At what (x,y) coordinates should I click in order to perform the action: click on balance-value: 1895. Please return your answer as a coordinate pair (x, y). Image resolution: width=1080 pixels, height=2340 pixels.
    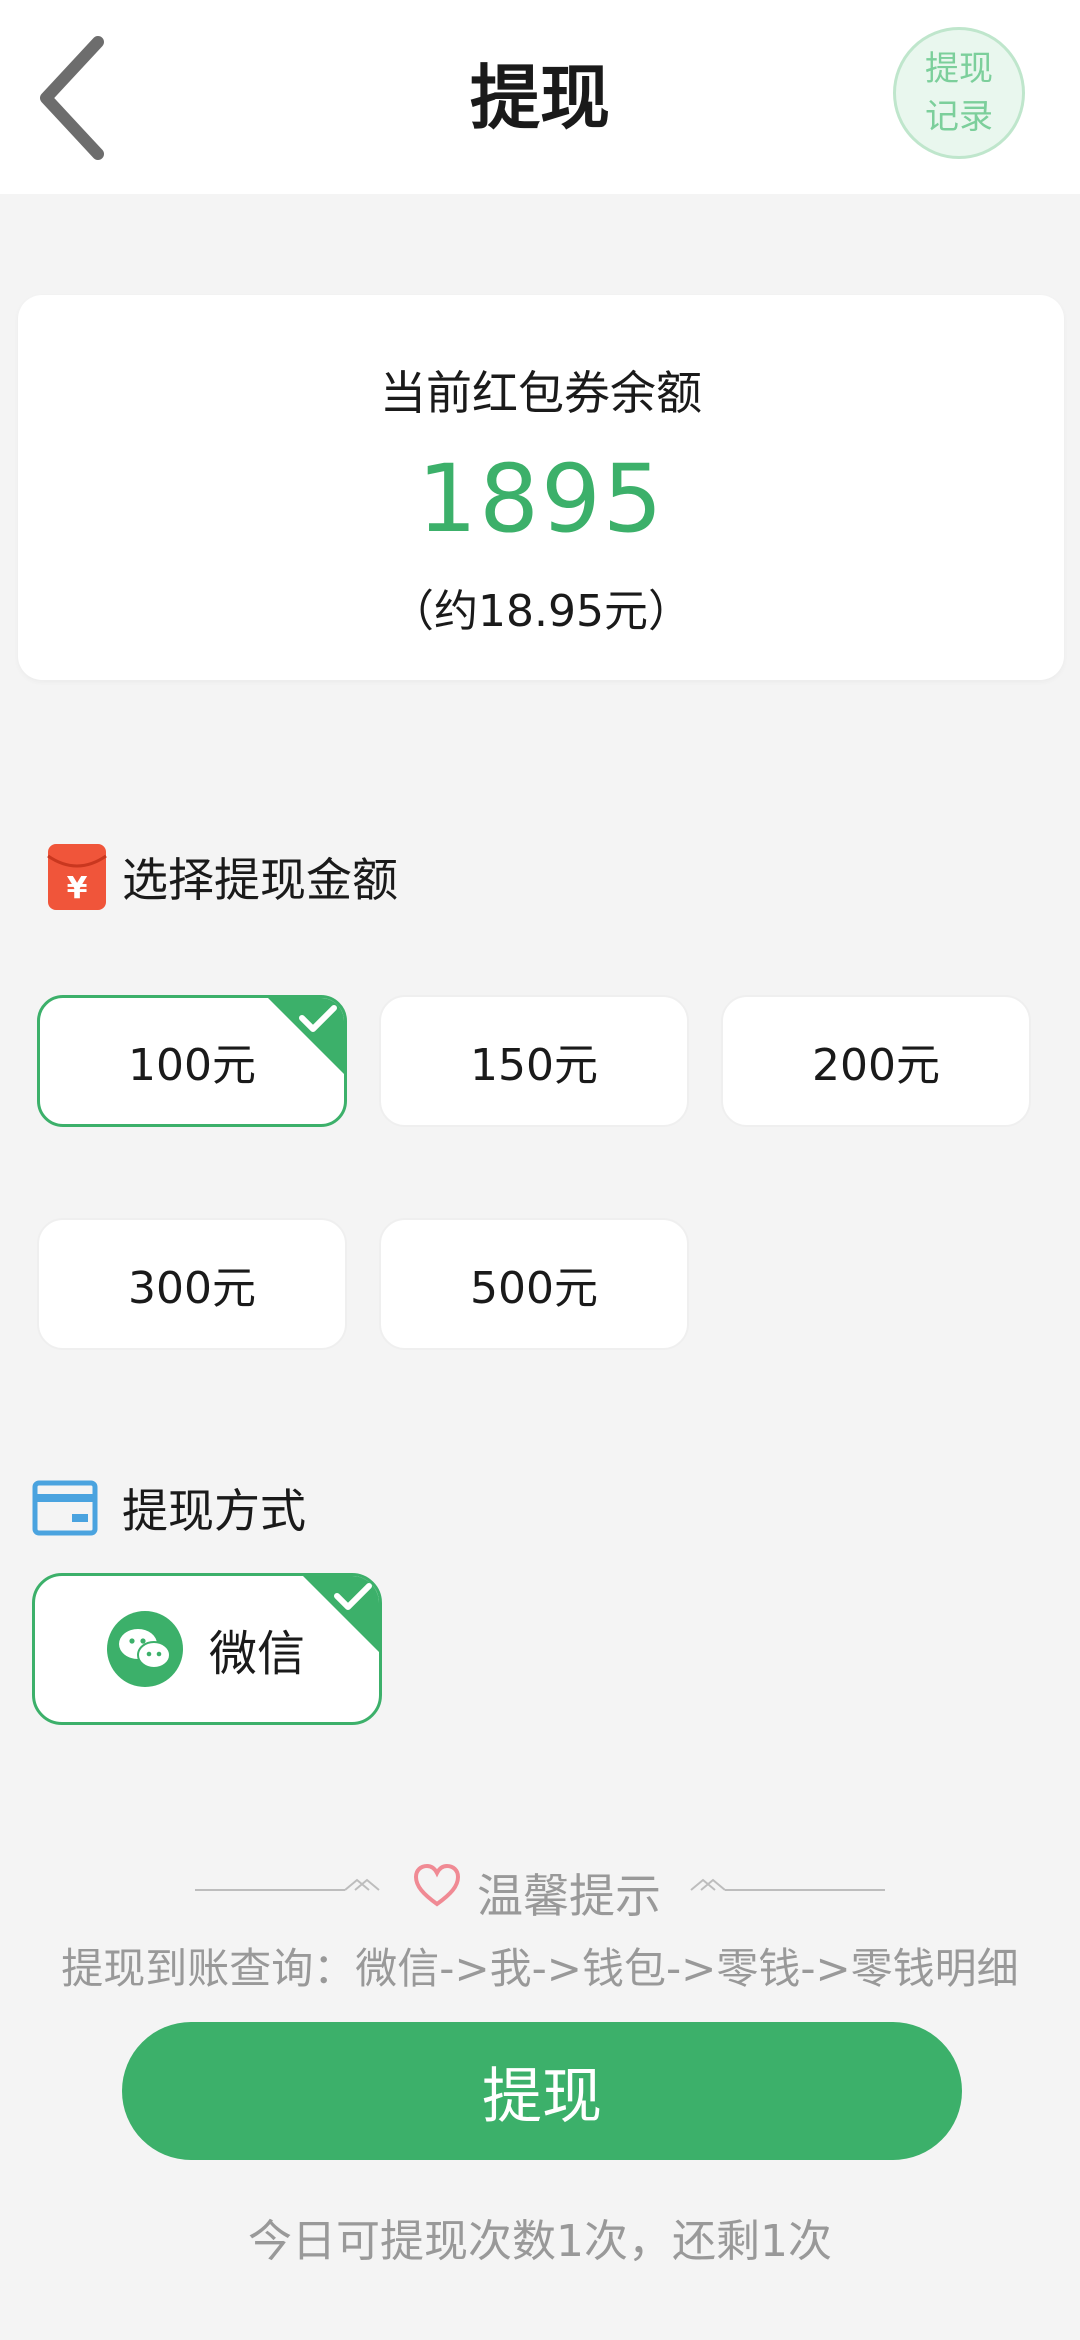
    Looking at the image, I should click on (541, 499).